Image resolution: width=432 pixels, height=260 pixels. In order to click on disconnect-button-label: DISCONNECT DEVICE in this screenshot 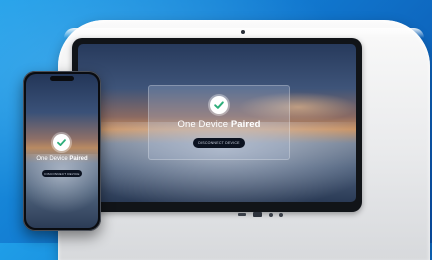, I will do `click(219, 143)`.